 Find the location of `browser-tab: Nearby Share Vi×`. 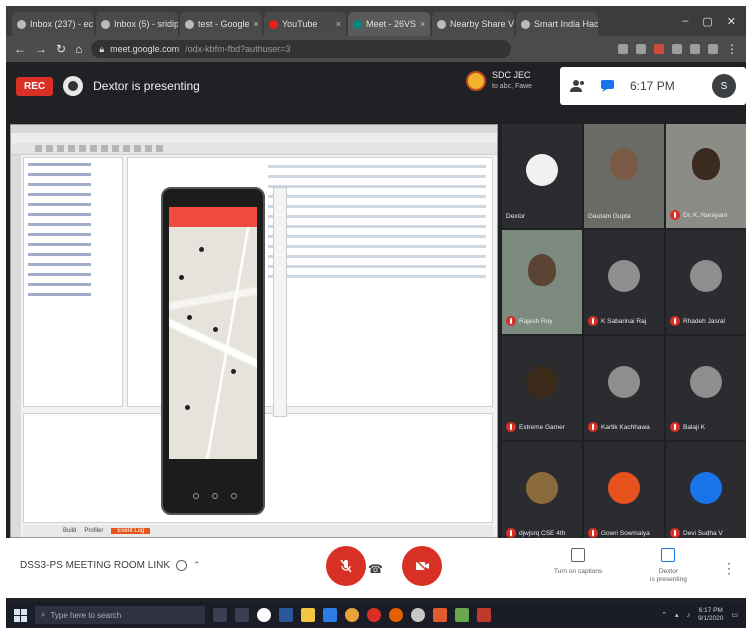

browser-tab: Nearby Share Vi× is located at coordinates (473, 24).